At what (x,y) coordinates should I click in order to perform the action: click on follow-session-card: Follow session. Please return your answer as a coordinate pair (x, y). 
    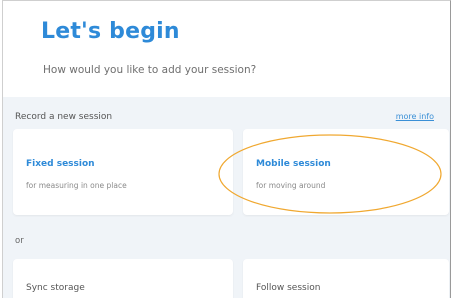
    Looking at the image, I should click on (346, 278).